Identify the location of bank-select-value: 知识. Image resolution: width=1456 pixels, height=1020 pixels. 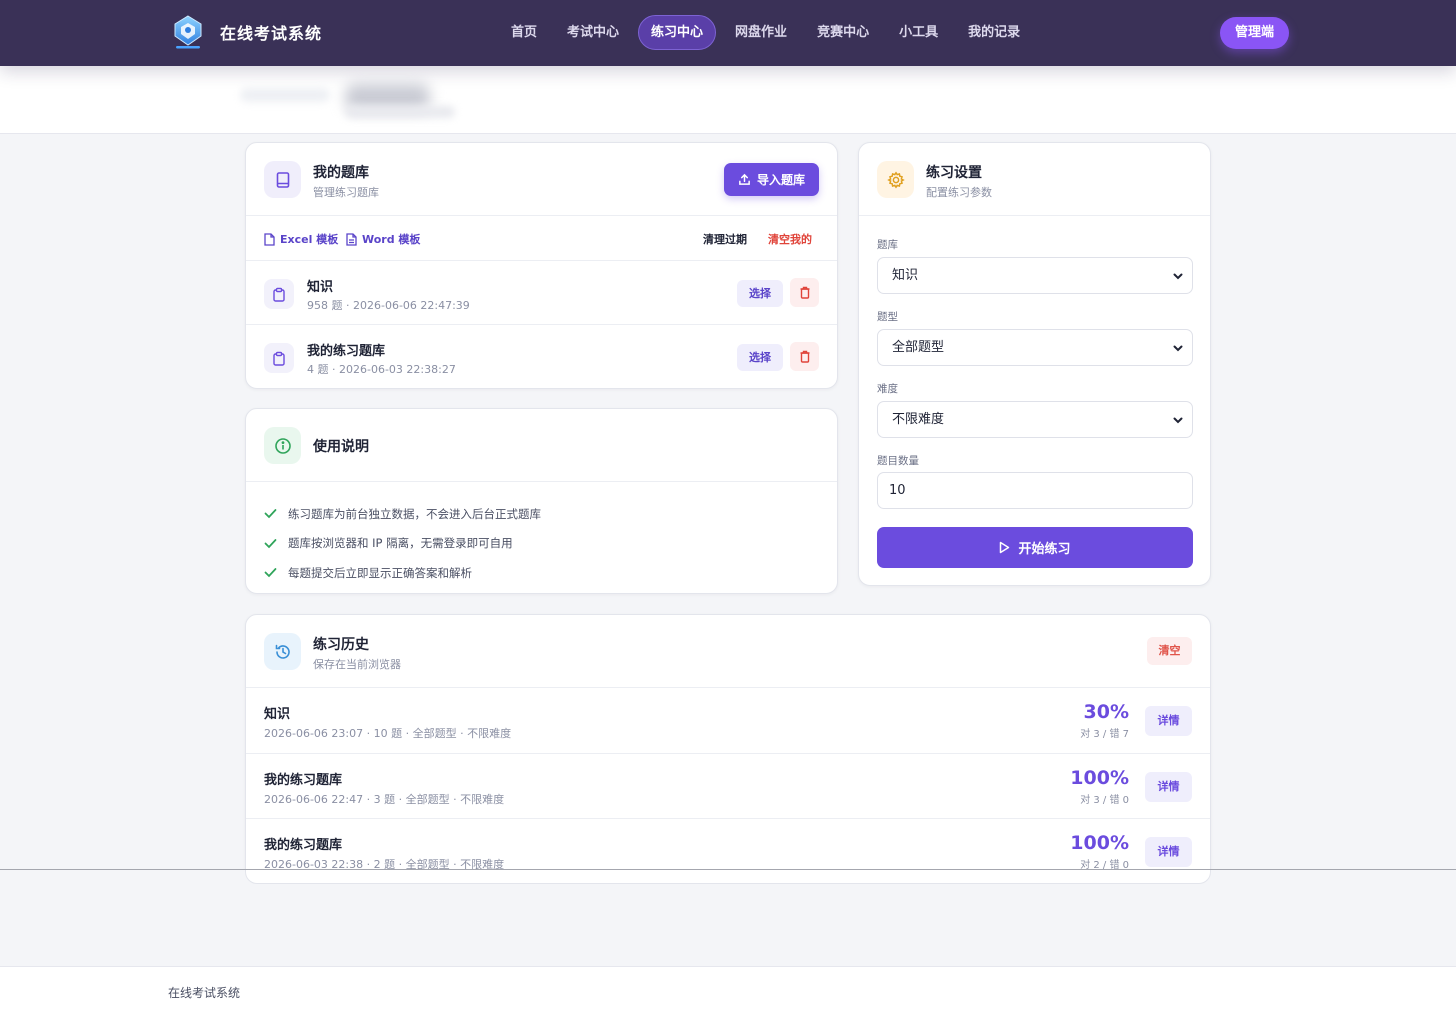
(905, 275).